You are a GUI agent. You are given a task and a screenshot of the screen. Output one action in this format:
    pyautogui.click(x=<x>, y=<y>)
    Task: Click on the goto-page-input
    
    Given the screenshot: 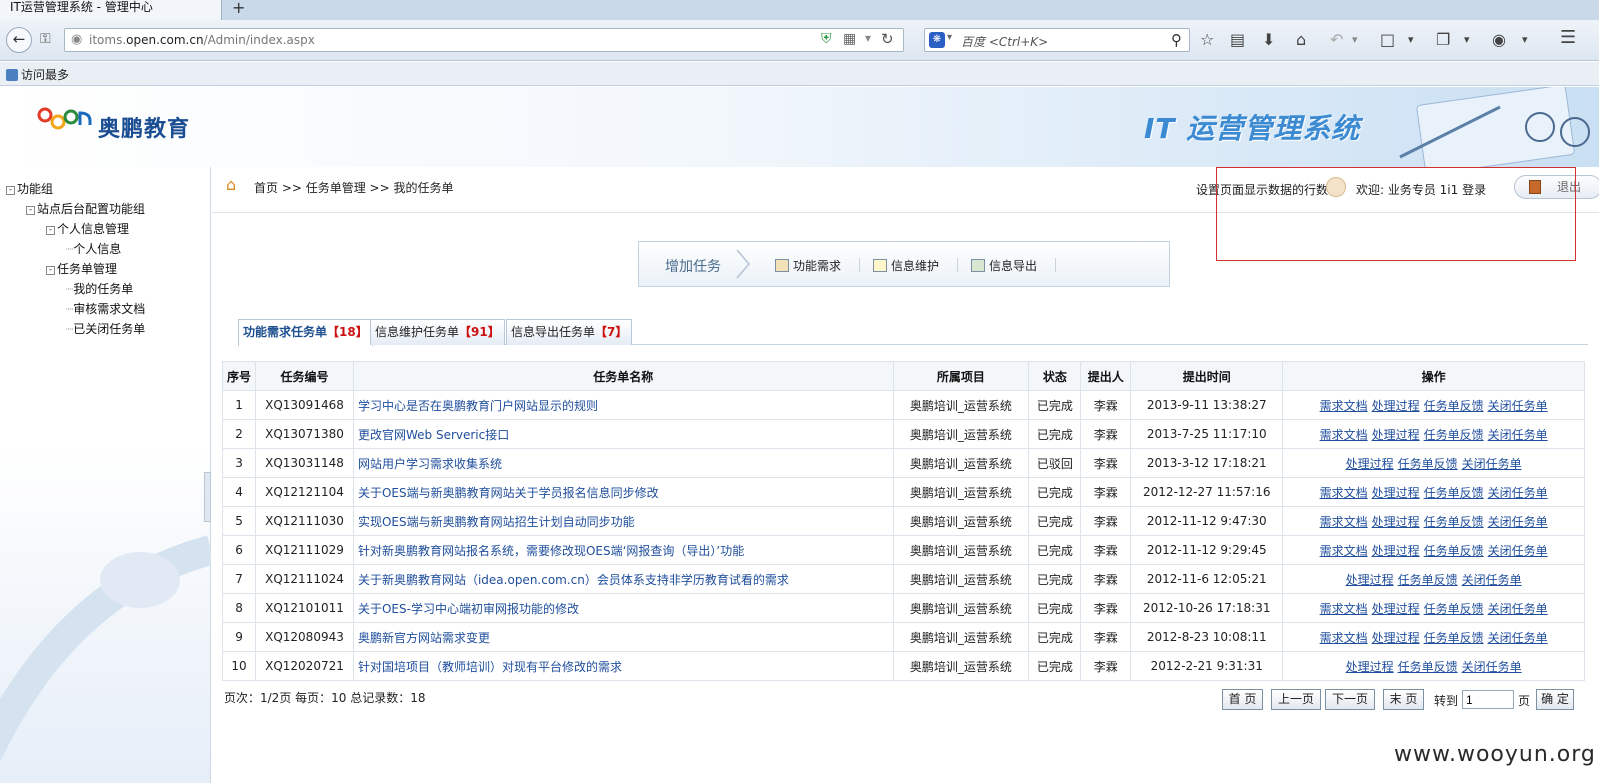 What is the action you would take?
    pyautogui.click(x=1488, y=699)
    